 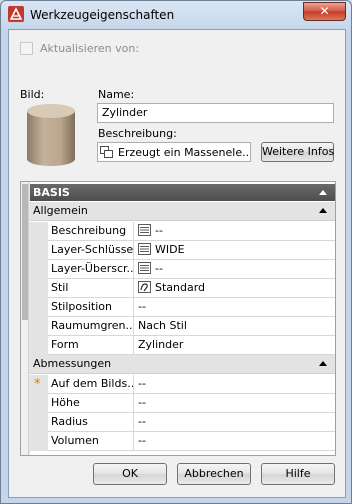 I want to click on close-icon: ✕, so click(x=324, y=11).